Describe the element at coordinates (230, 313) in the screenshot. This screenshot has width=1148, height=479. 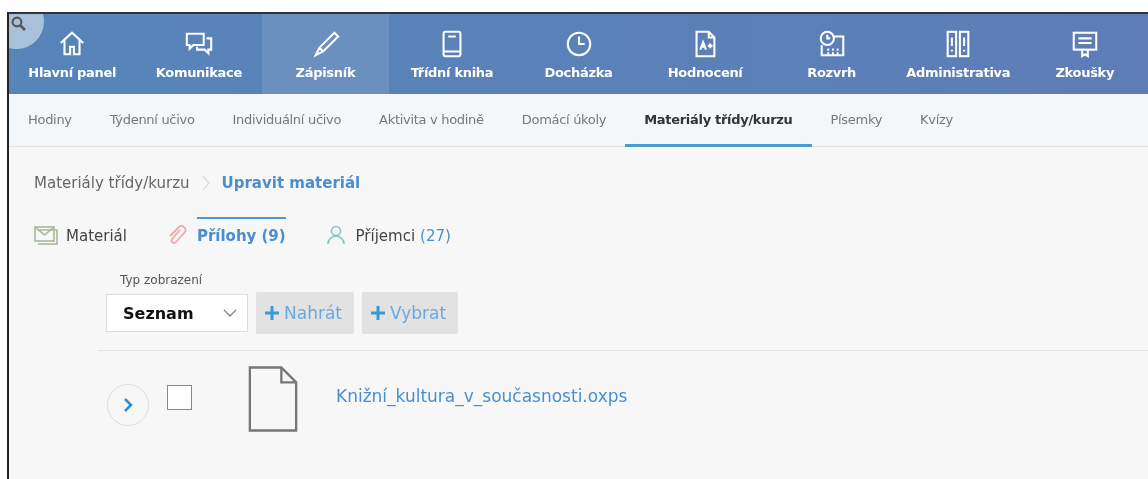
I see `caret-icon` at that location.